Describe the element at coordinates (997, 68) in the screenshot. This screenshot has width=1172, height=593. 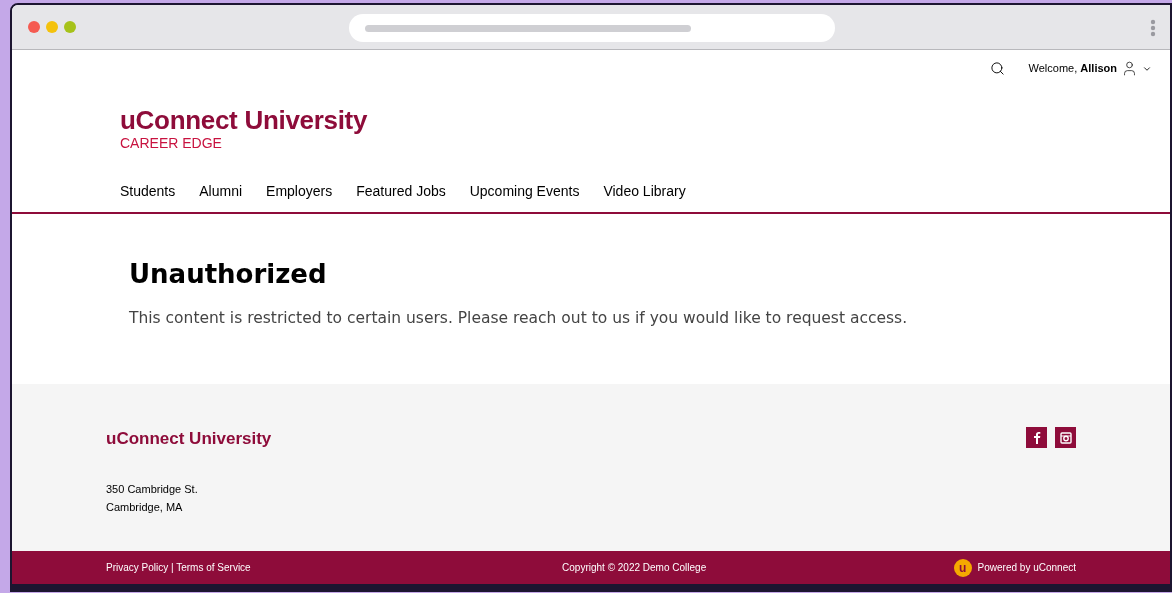
I see `search-icon` at that location.